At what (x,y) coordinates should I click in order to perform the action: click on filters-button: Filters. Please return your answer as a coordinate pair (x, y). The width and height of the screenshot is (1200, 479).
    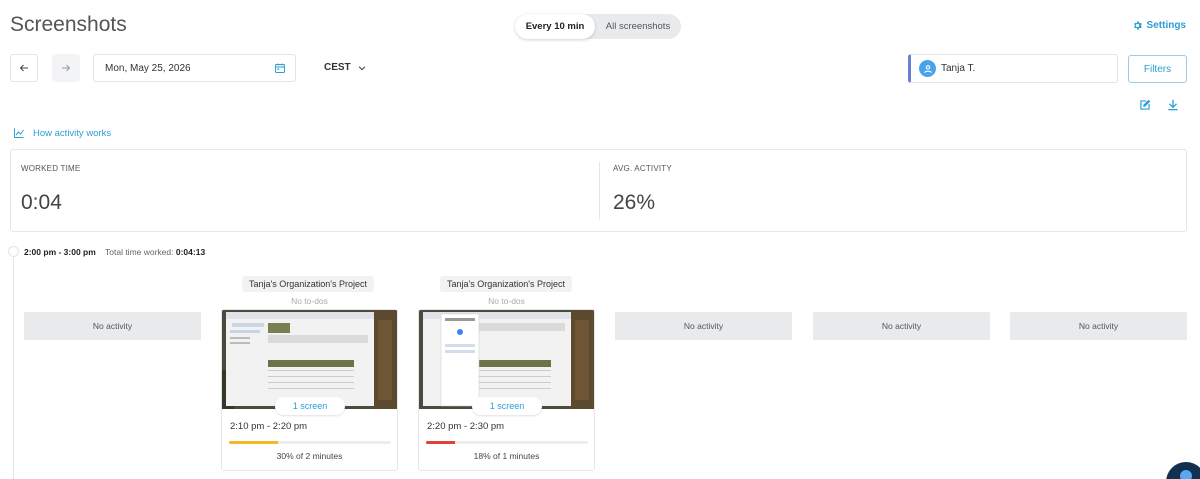
    Looking at the image, I should click on (1157, 69).